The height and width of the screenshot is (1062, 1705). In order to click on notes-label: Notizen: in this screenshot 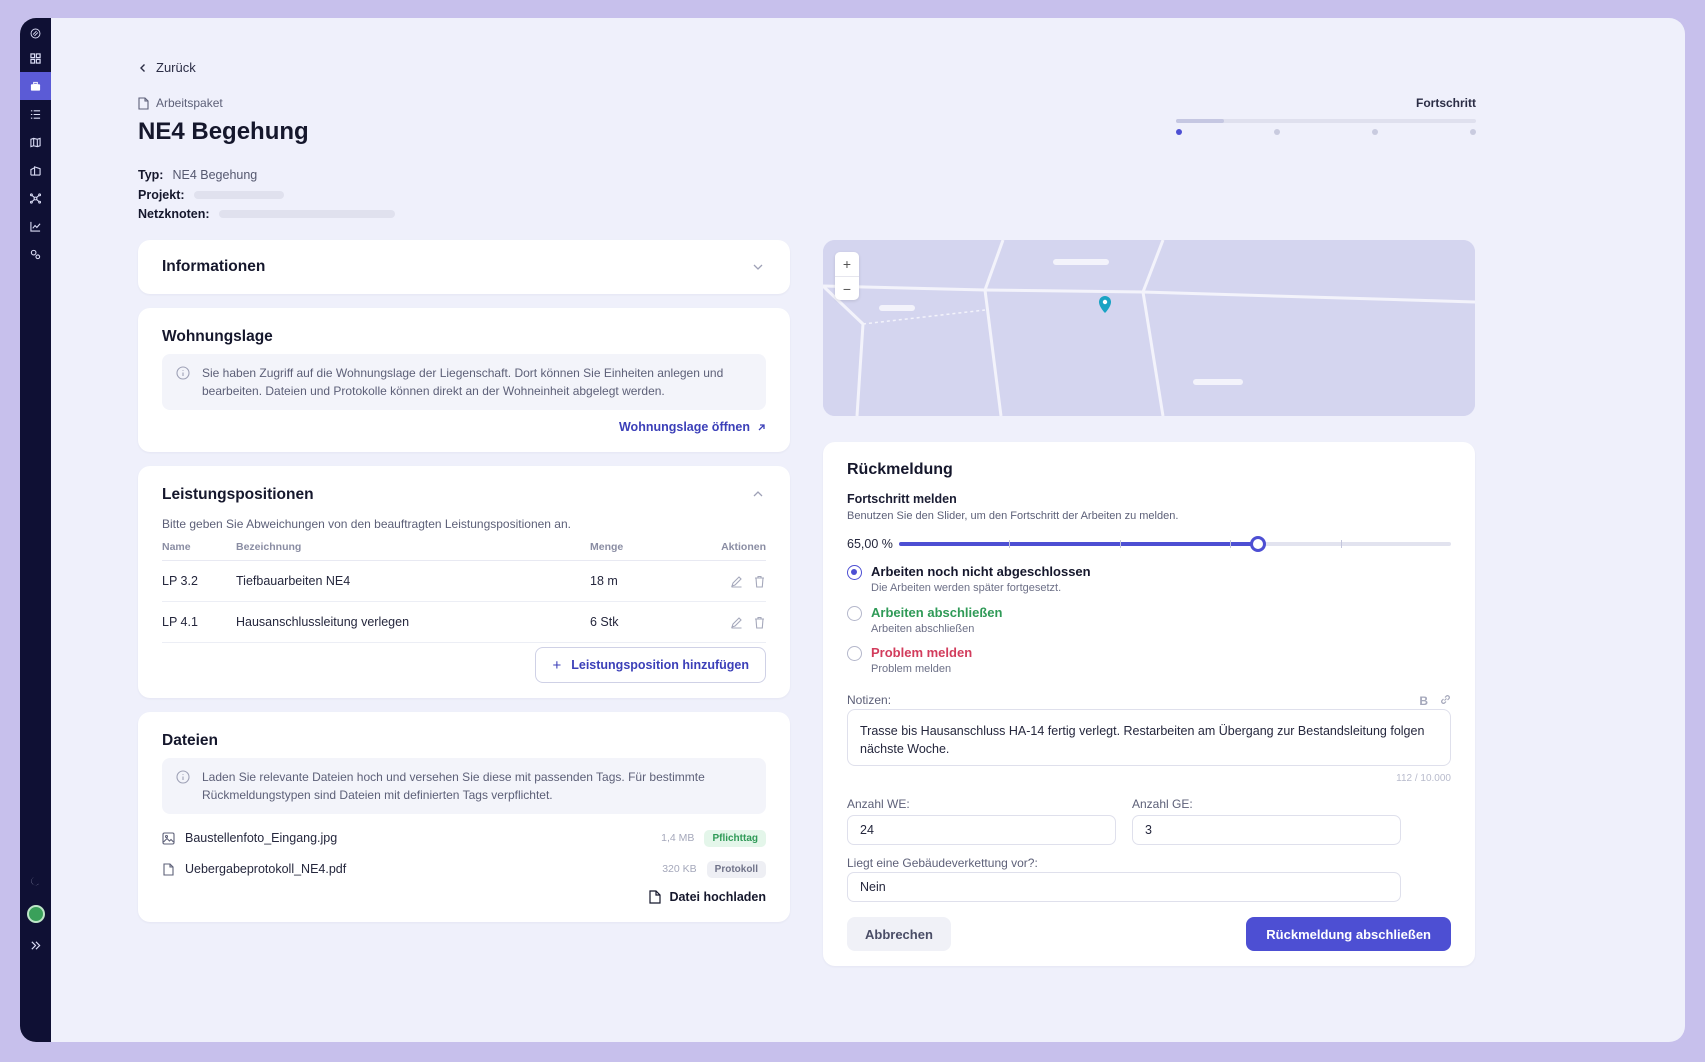, I will do `click(869, 700)`.